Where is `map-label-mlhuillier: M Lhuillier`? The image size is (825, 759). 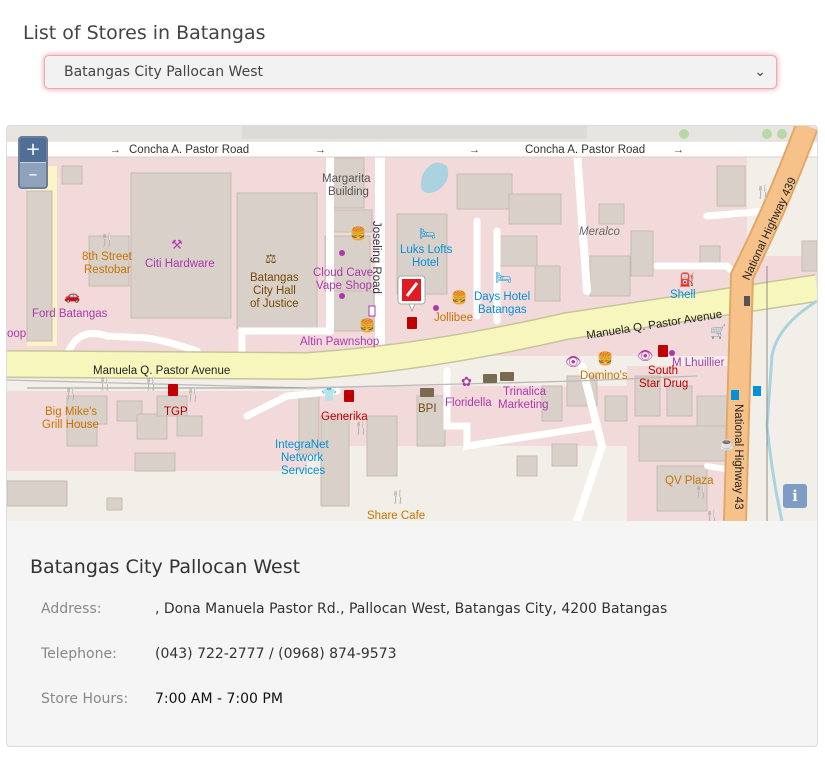 map-label-mlhuillier: M Lhuillier is located at coordinates (698, 363).